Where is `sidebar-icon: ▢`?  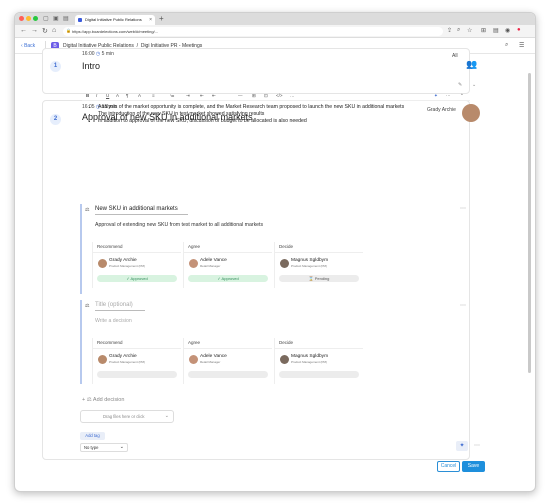
sidebar-icon: ▢ is located at coordinates (46, 18).